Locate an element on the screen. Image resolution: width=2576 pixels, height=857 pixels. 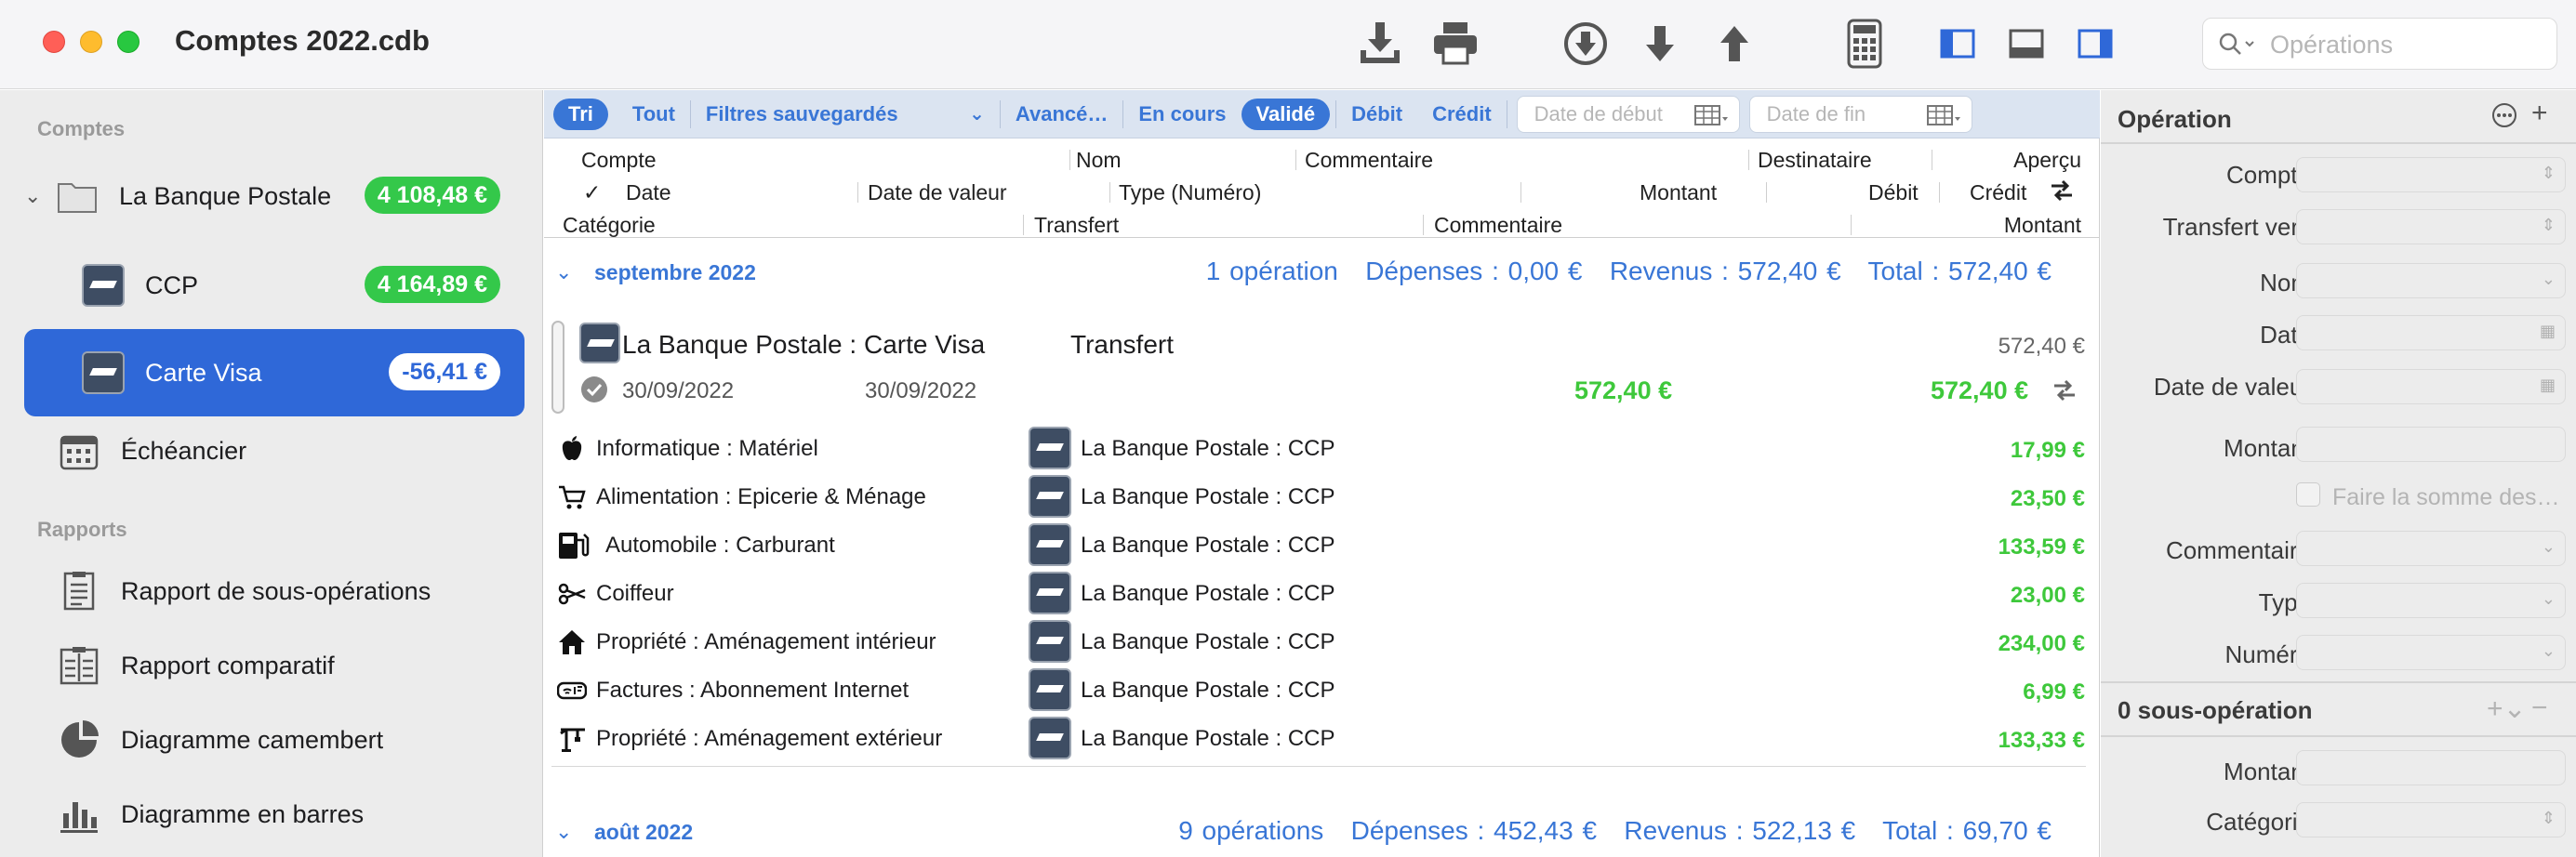
split-category-select: ⇕ is located at coordinates (2431, 820).